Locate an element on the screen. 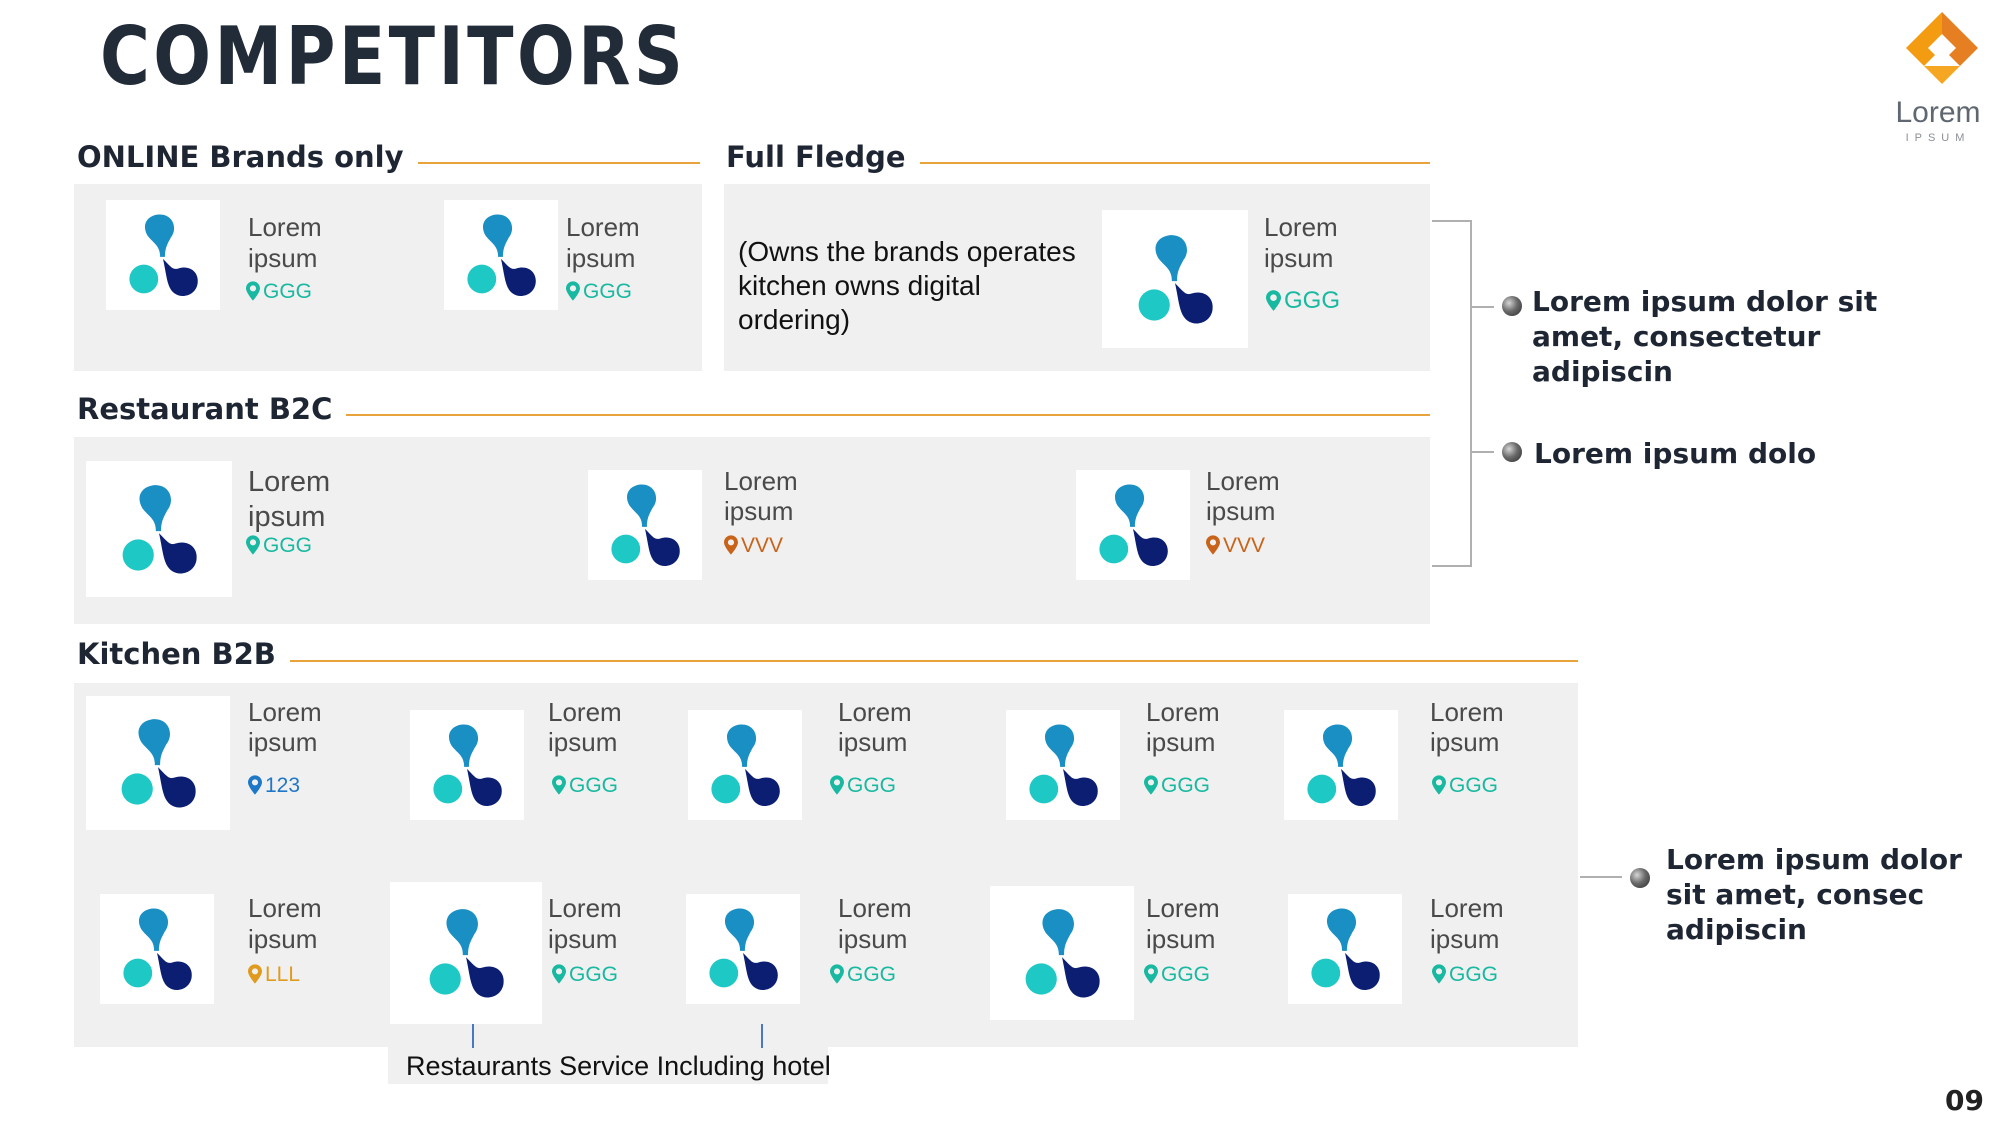 The height and width of the screenshot is (1125, 2000). footnote-text: Restaurants Service Including hotel is located at coordinates (618, 1066).